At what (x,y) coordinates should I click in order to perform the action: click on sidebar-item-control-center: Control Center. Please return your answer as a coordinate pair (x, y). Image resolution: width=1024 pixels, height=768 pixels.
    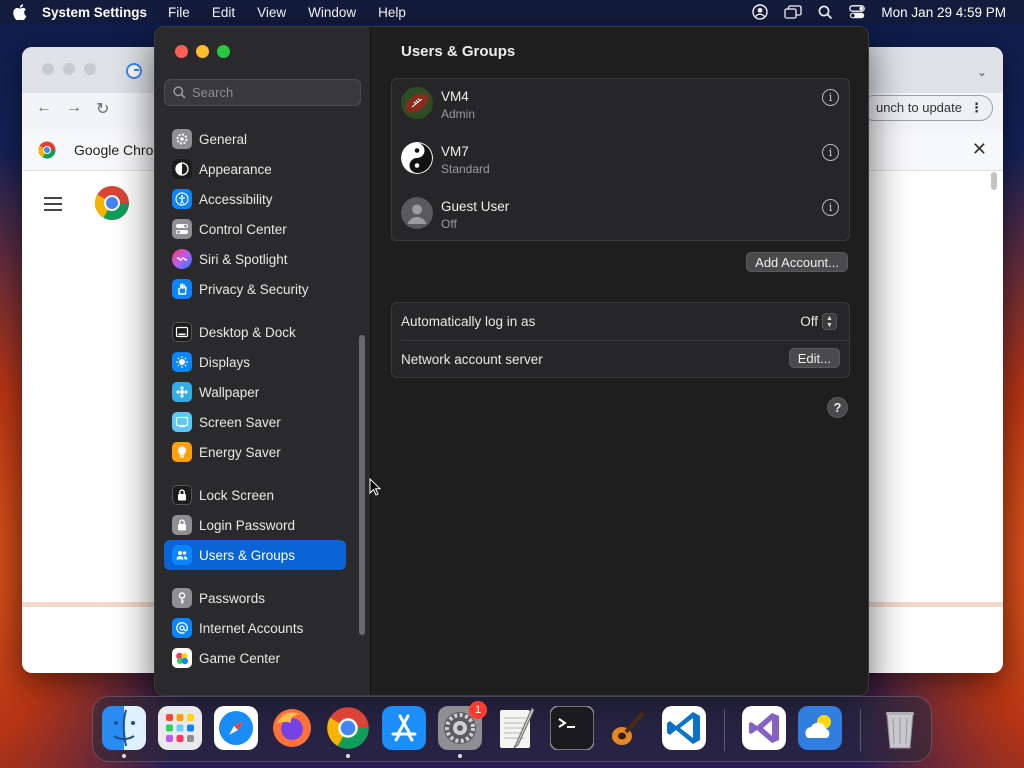
    Looking at the image, I should click on (255, 229).